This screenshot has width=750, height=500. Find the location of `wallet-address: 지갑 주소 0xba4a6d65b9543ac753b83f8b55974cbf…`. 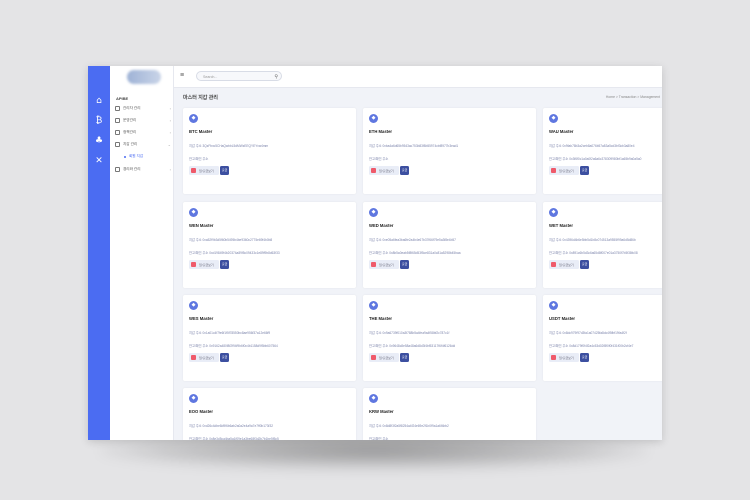

wallet-address: 지갑 주소 0xba4a6d65b9543ac753b83f8b55974cbf… is located at coordinates (414, 146).